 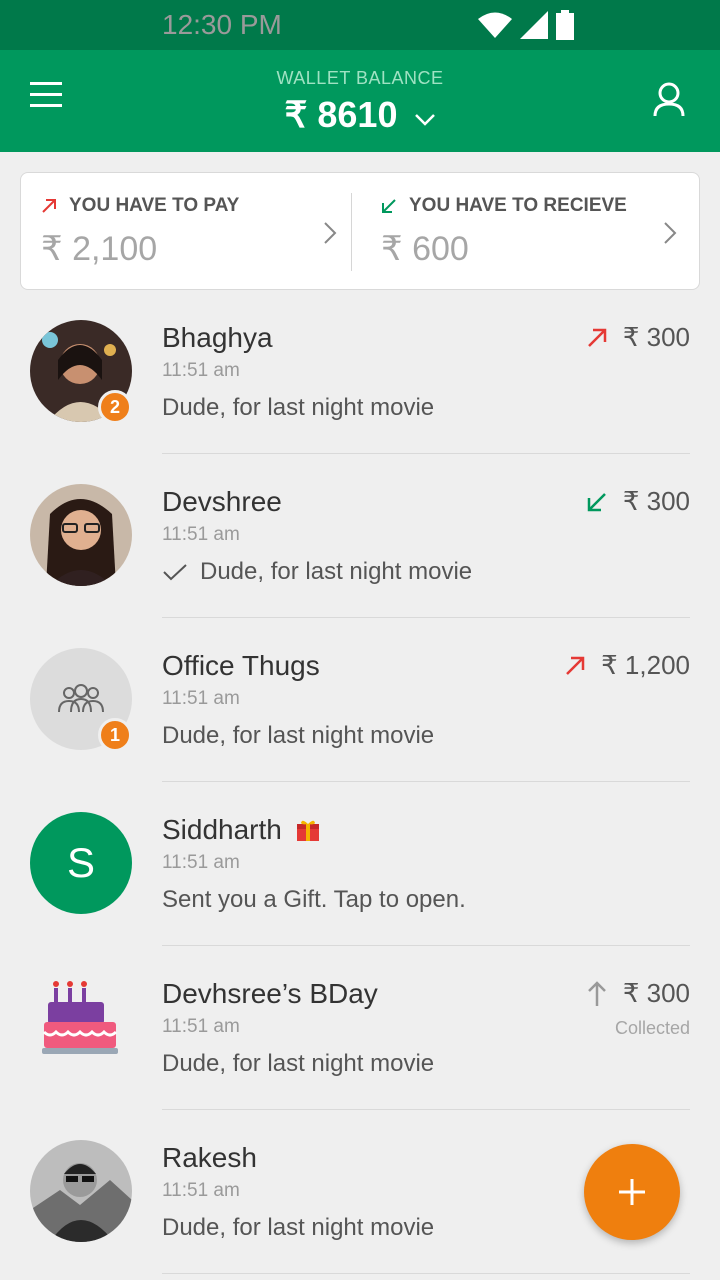 I want to click on wallet-balance-selector: ₹ 8610, so click(x=360, y=115).